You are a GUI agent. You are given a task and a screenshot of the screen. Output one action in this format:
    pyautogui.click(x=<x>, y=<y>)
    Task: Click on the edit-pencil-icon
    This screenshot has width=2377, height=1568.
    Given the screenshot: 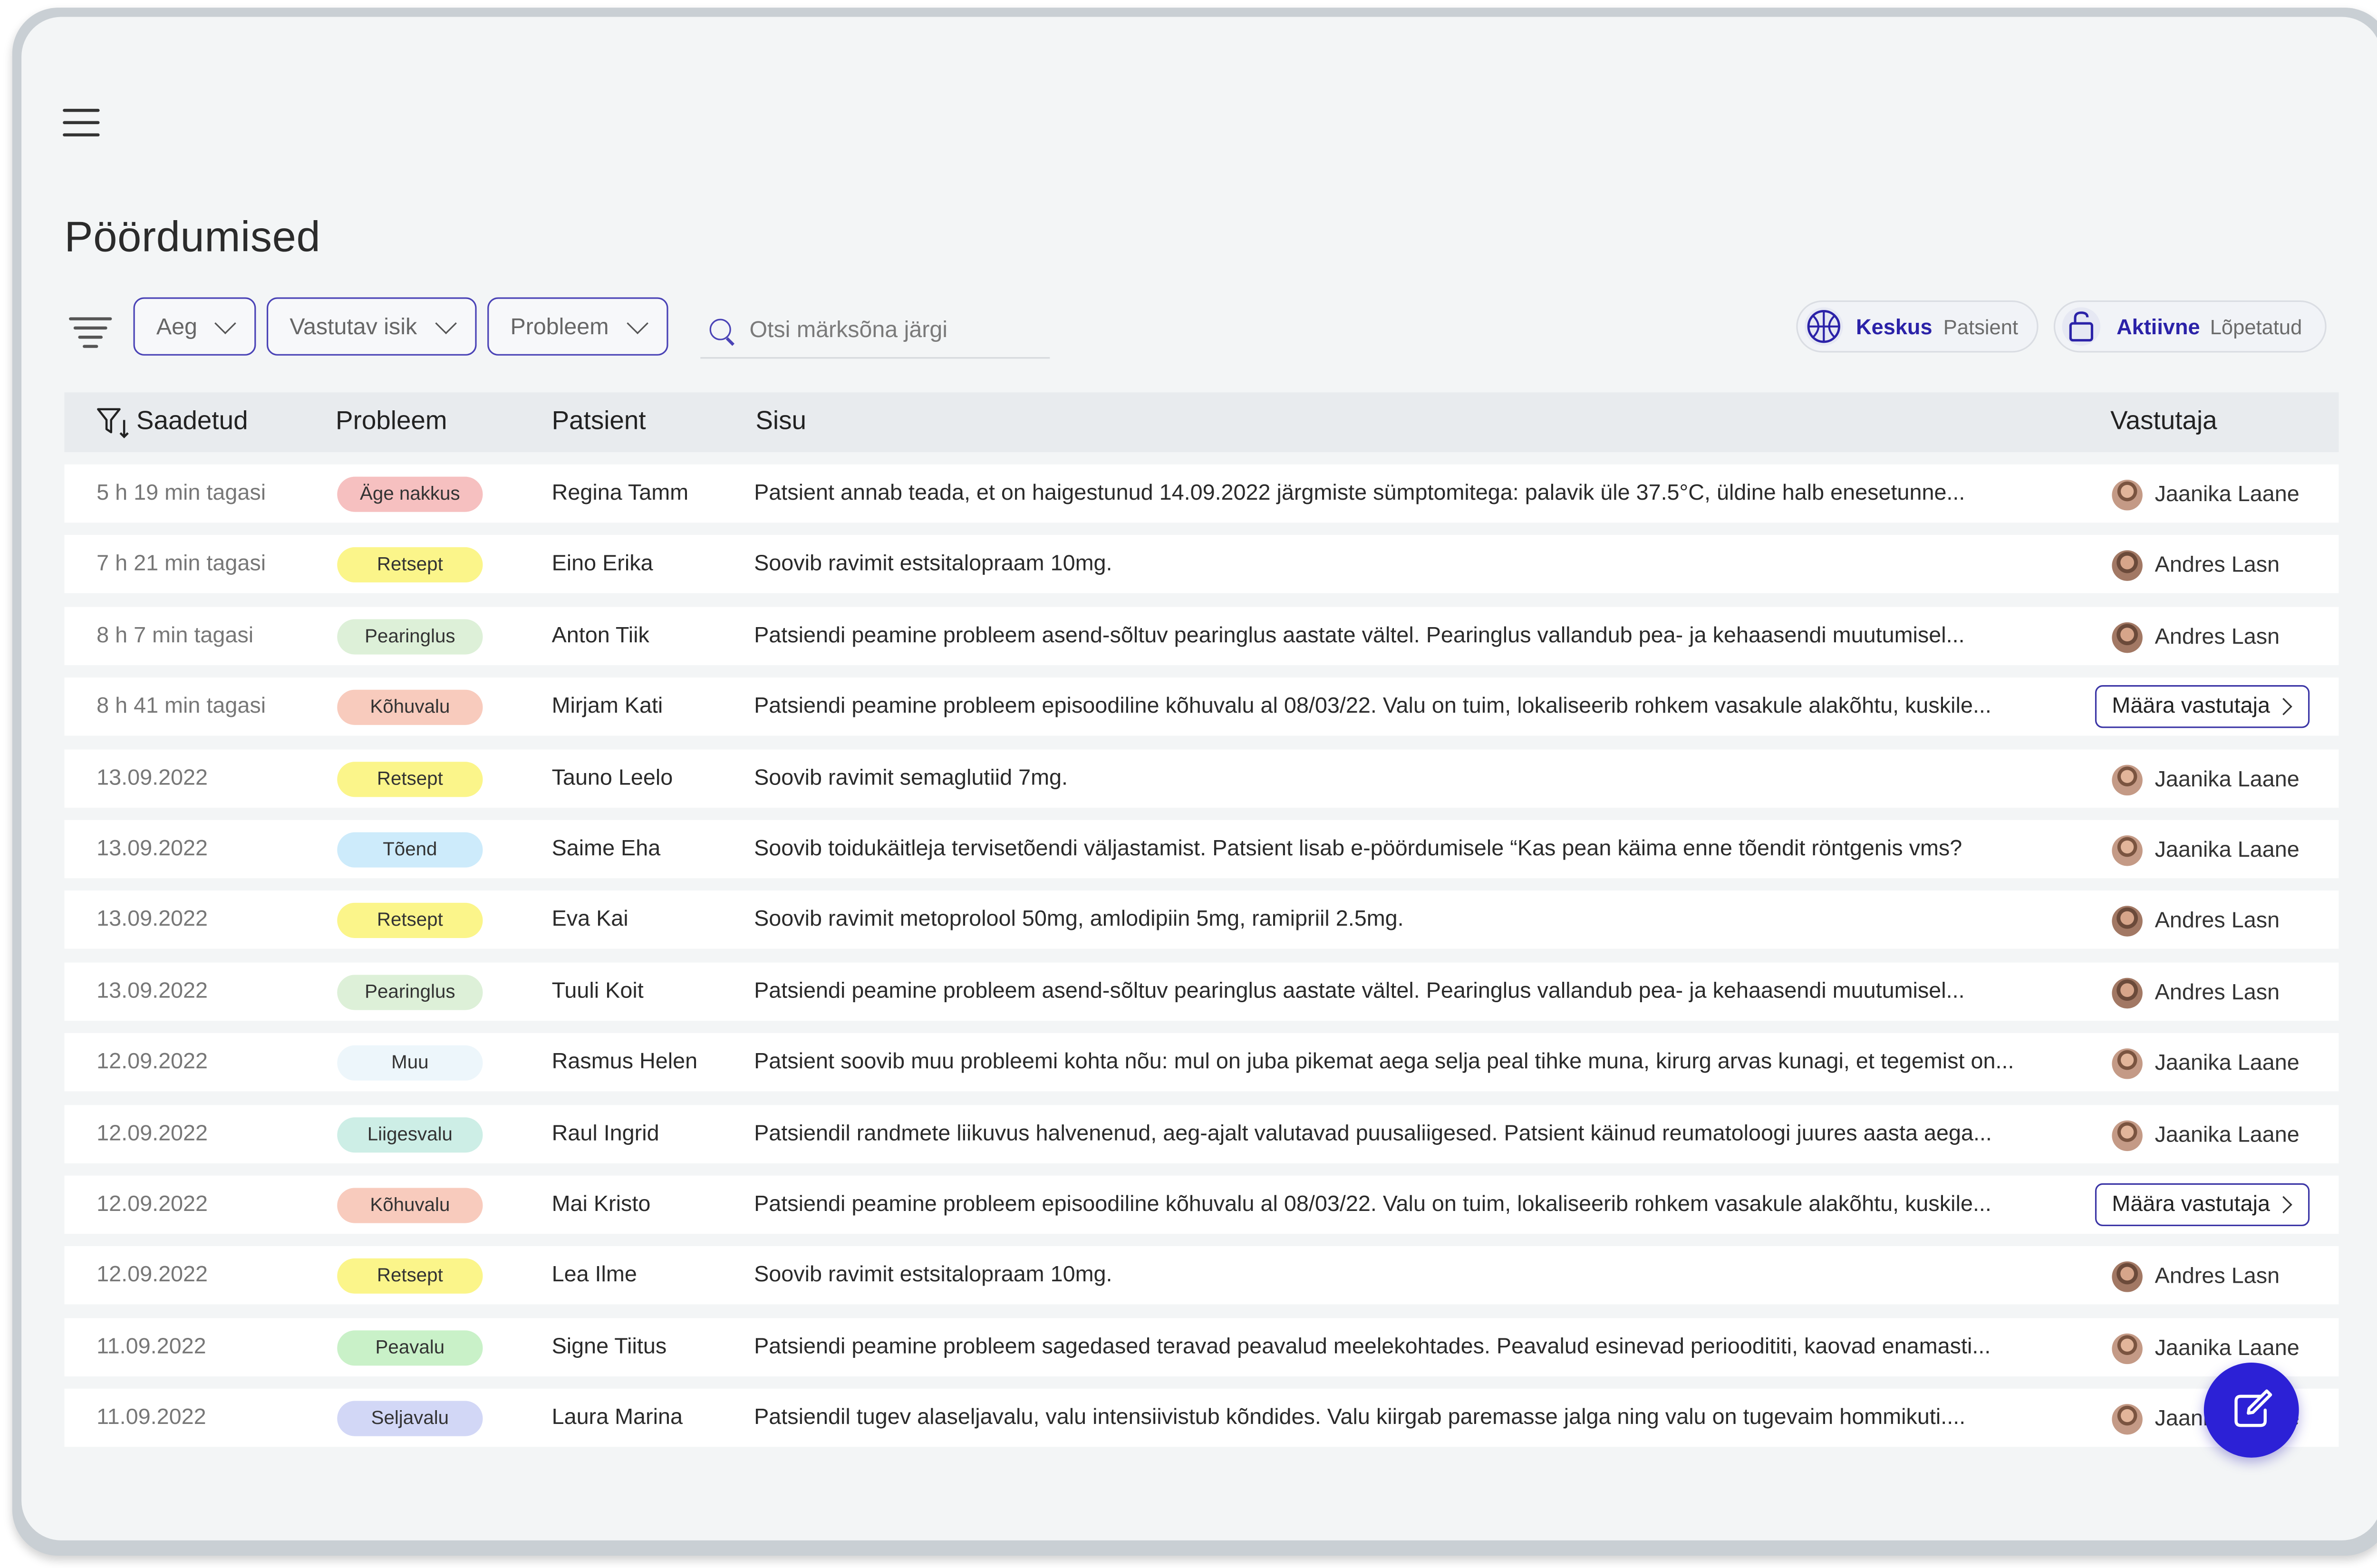 What is the action you would take?
    pyautogui.click(x=2253, y=1408)
    